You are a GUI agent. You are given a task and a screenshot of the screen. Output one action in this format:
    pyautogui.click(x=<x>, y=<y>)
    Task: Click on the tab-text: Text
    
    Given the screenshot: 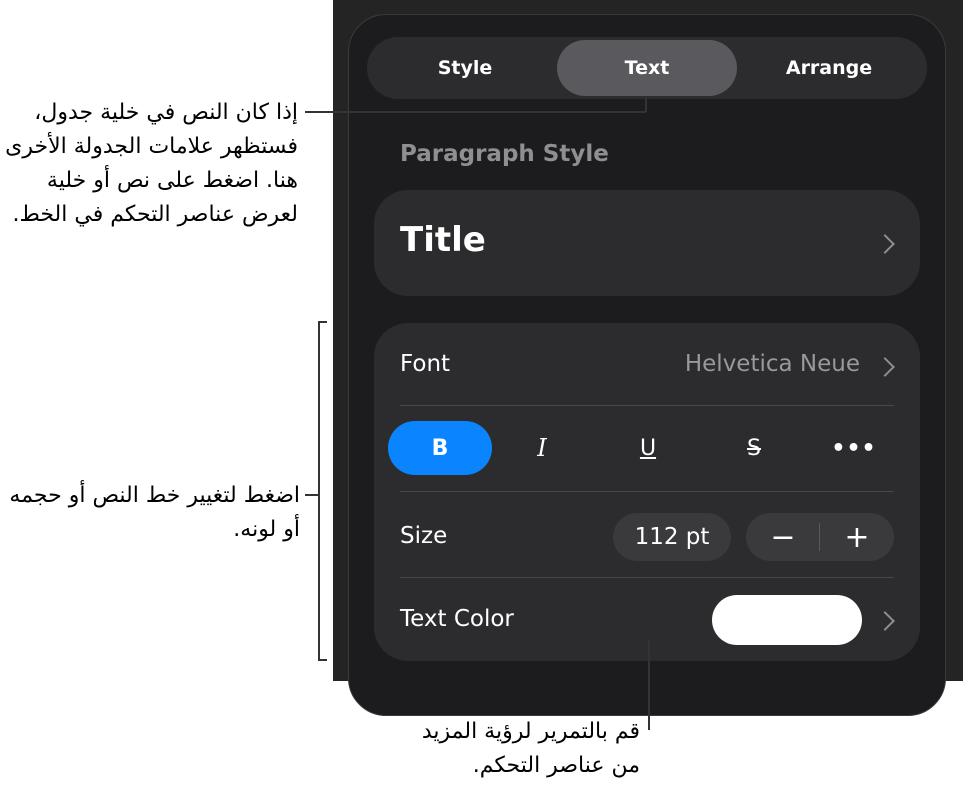 What is the action you would take?
    pyautogui.click(x=647, y=68)
    